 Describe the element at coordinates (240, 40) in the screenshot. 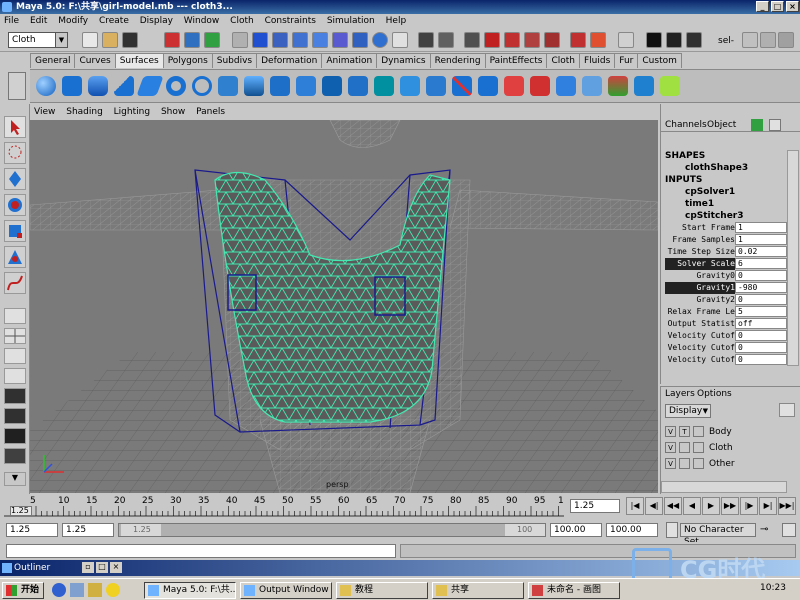

I see `pick-mask-icon` at that location.